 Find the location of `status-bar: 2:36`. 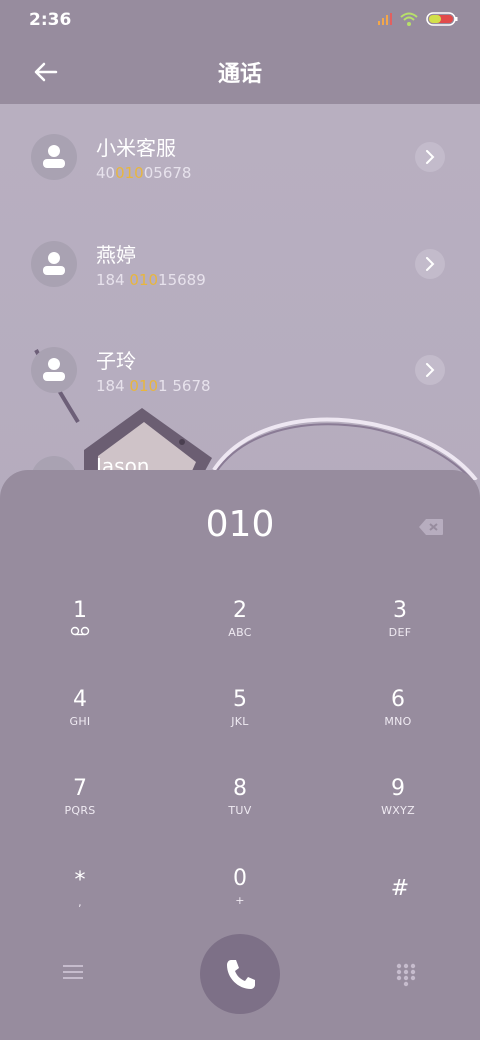

status-bar: 2:36 is located at coordinates (240, 20).